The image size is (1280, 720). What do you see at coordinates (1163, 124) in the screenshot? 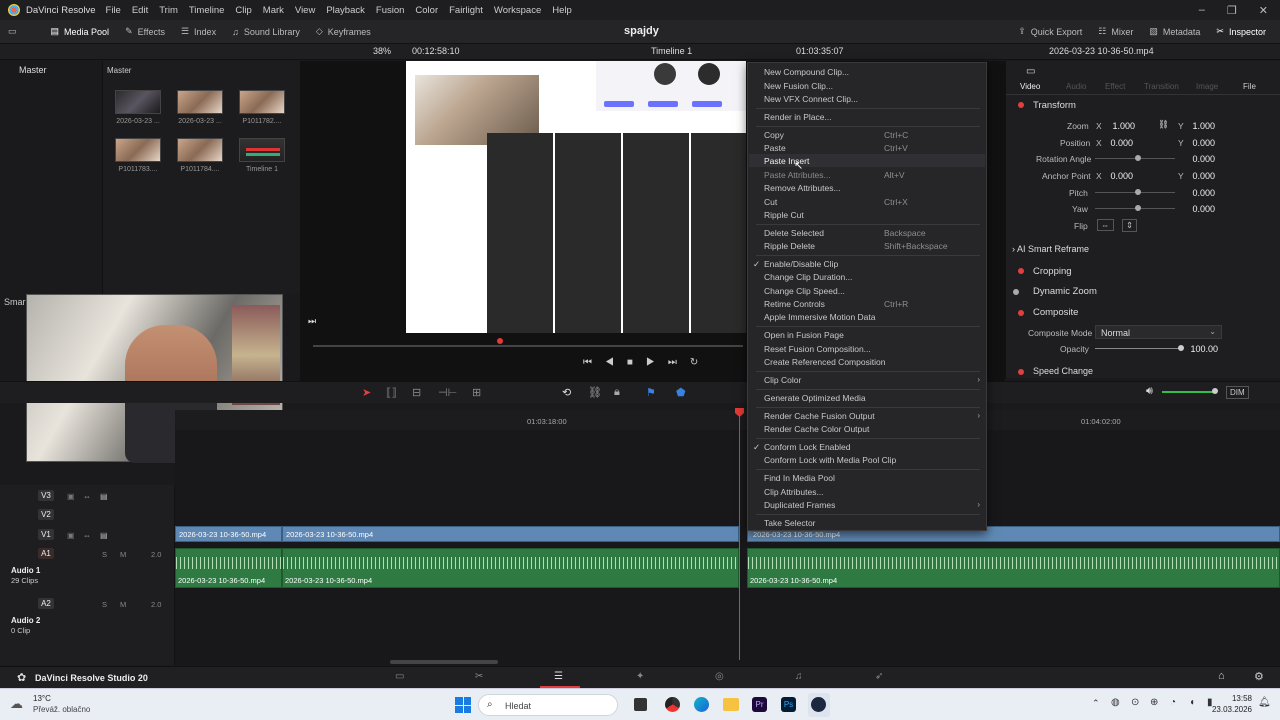
I see `link-icon: ⛓` at bounding box center [1163, 124].